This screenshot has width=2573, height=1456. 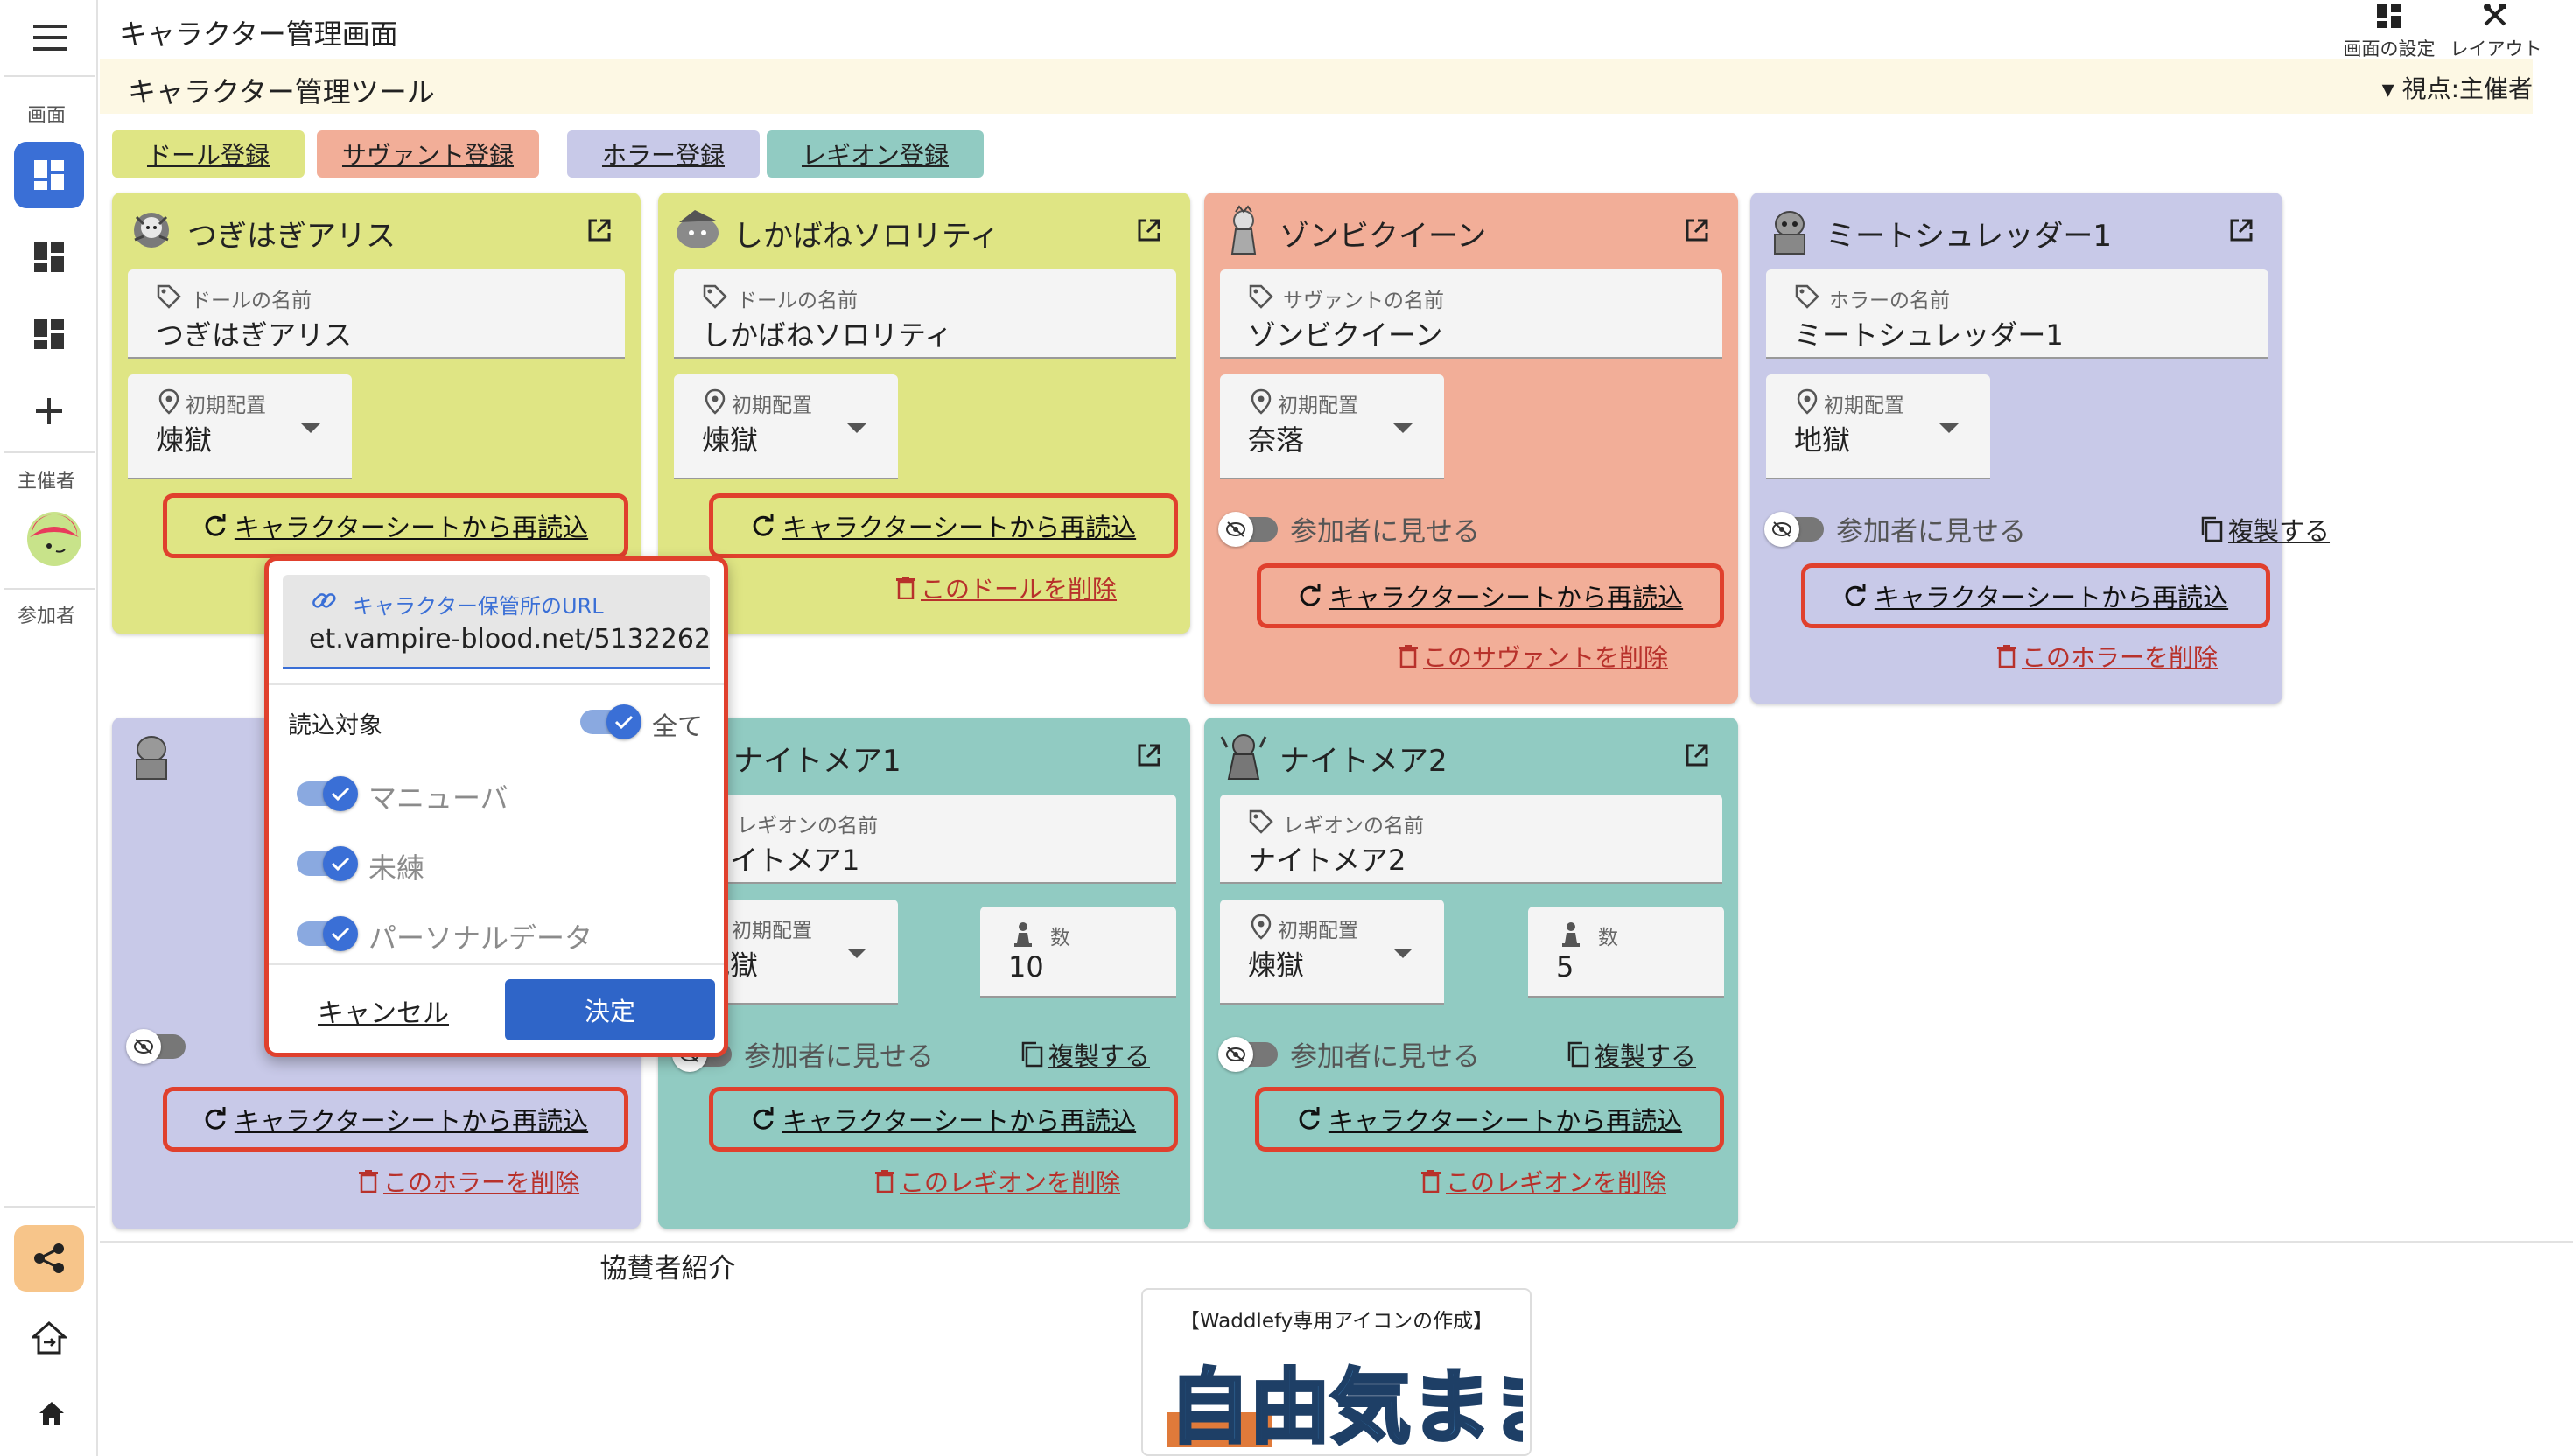 I want to click on reload-label: キャラクターシートから再読込, so click(x=411, y=527).